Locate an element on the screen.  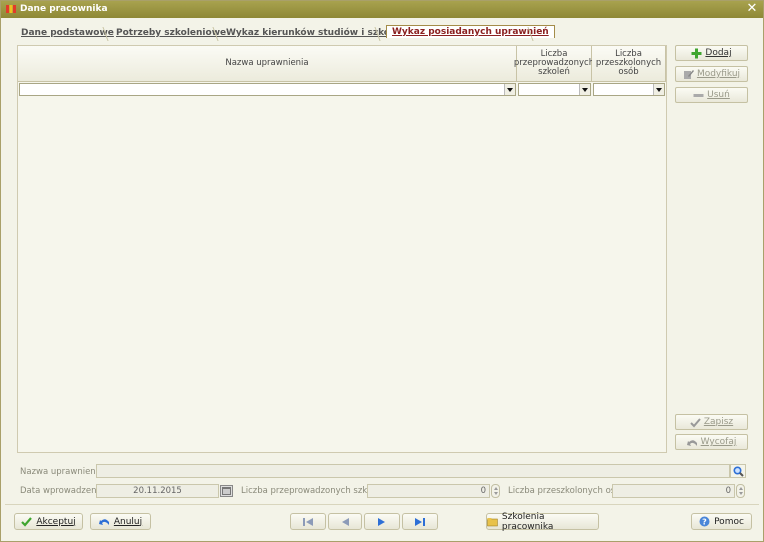
employee-trainings-label: Szkolenia pracownika is located at coordinates (527, 521).